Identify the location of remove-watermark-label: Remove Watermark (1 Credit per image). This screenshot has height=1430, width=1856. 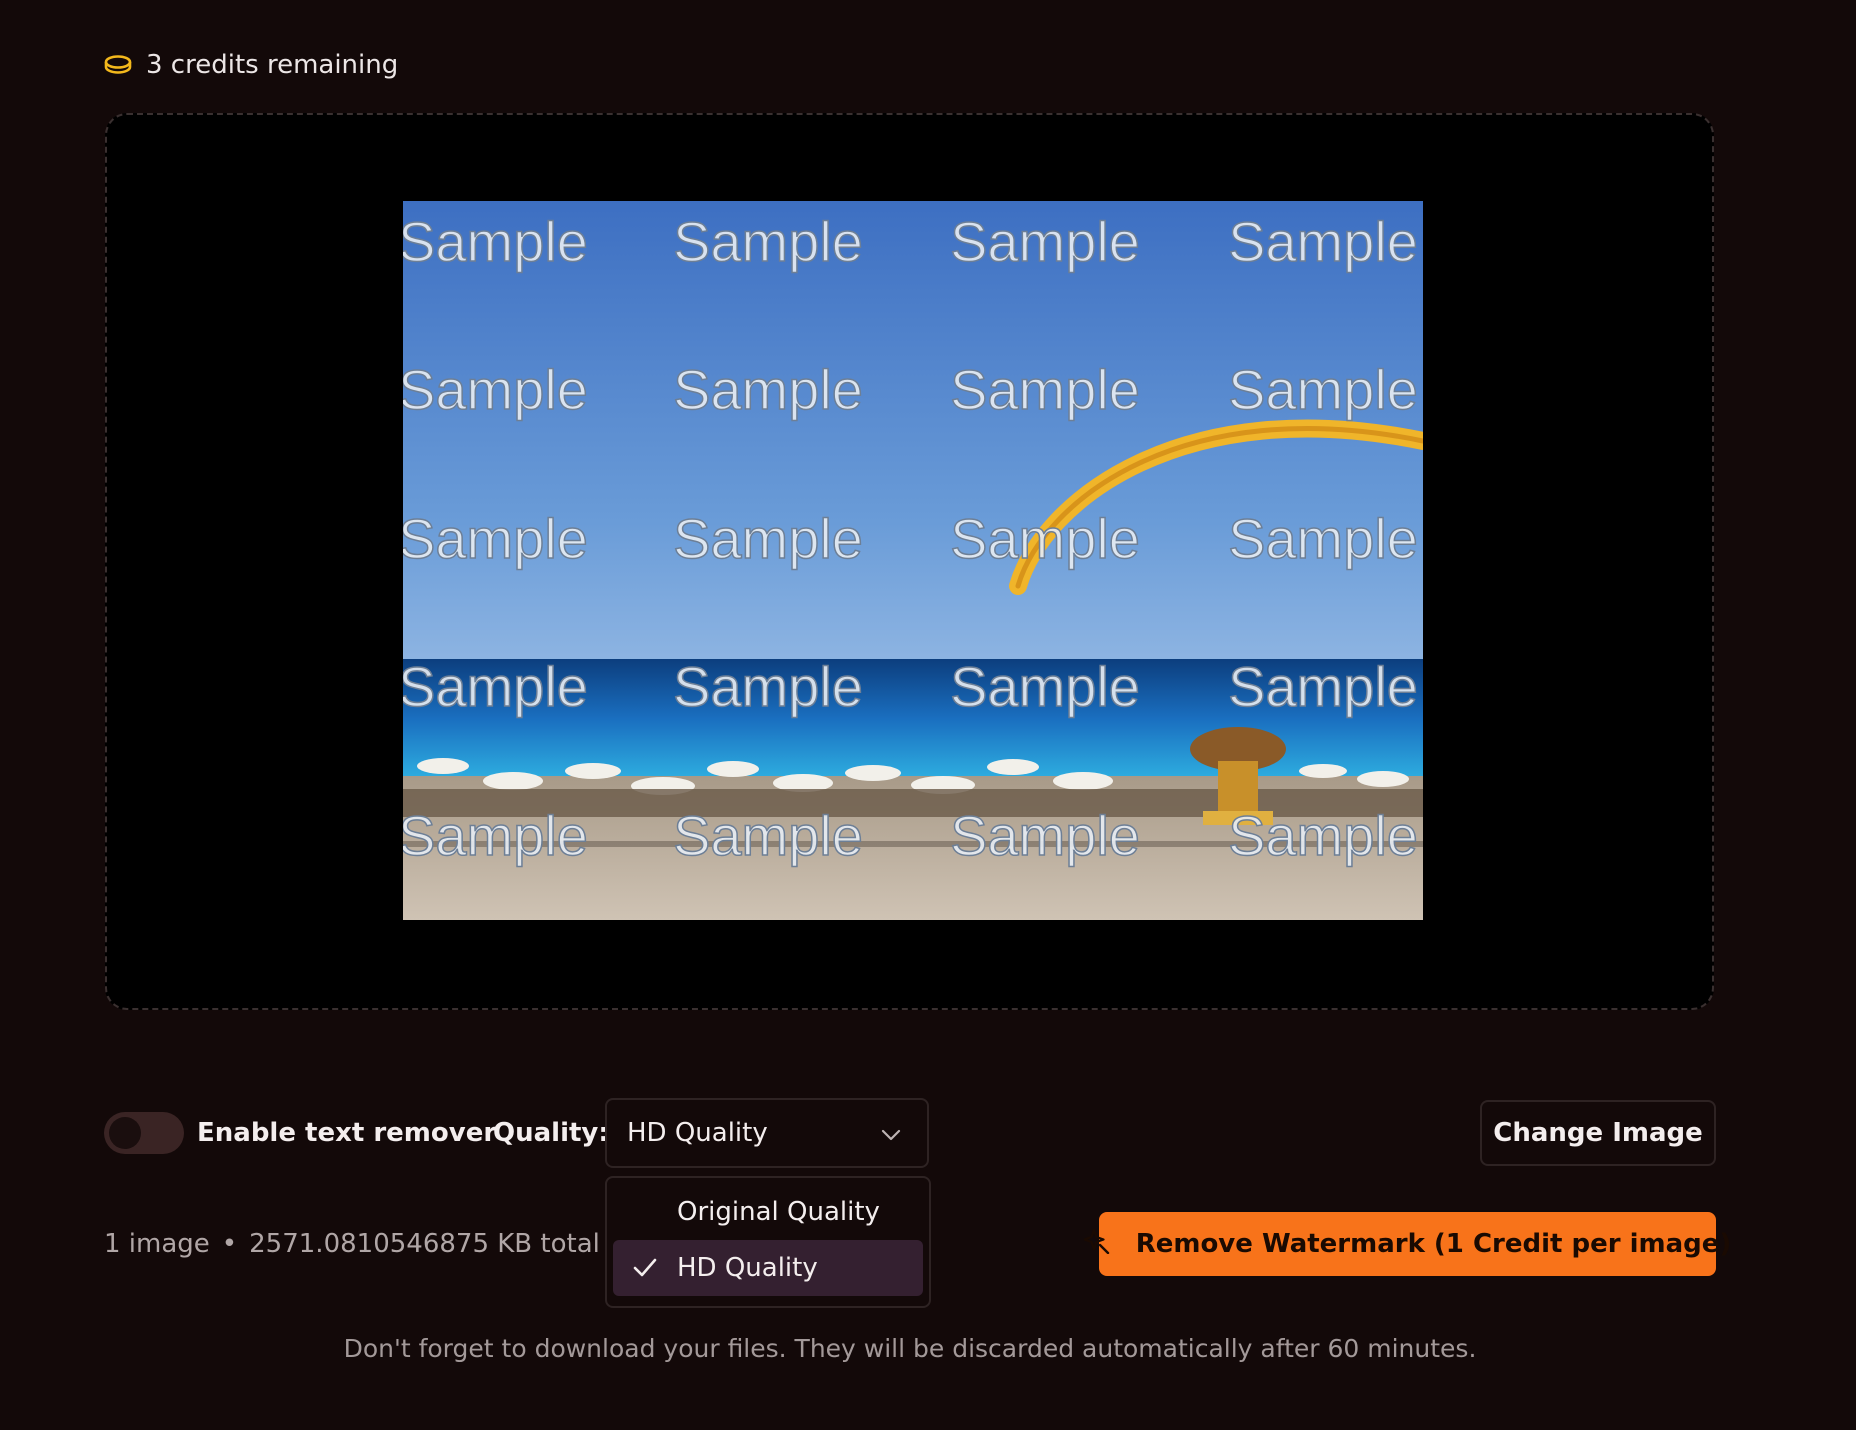
(1433, 1244).